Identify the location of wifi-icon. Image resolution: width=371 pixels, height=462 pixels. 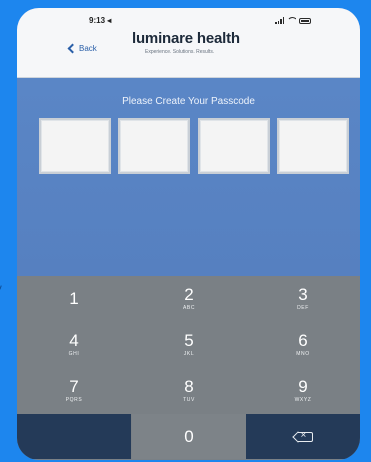
(292, 20).